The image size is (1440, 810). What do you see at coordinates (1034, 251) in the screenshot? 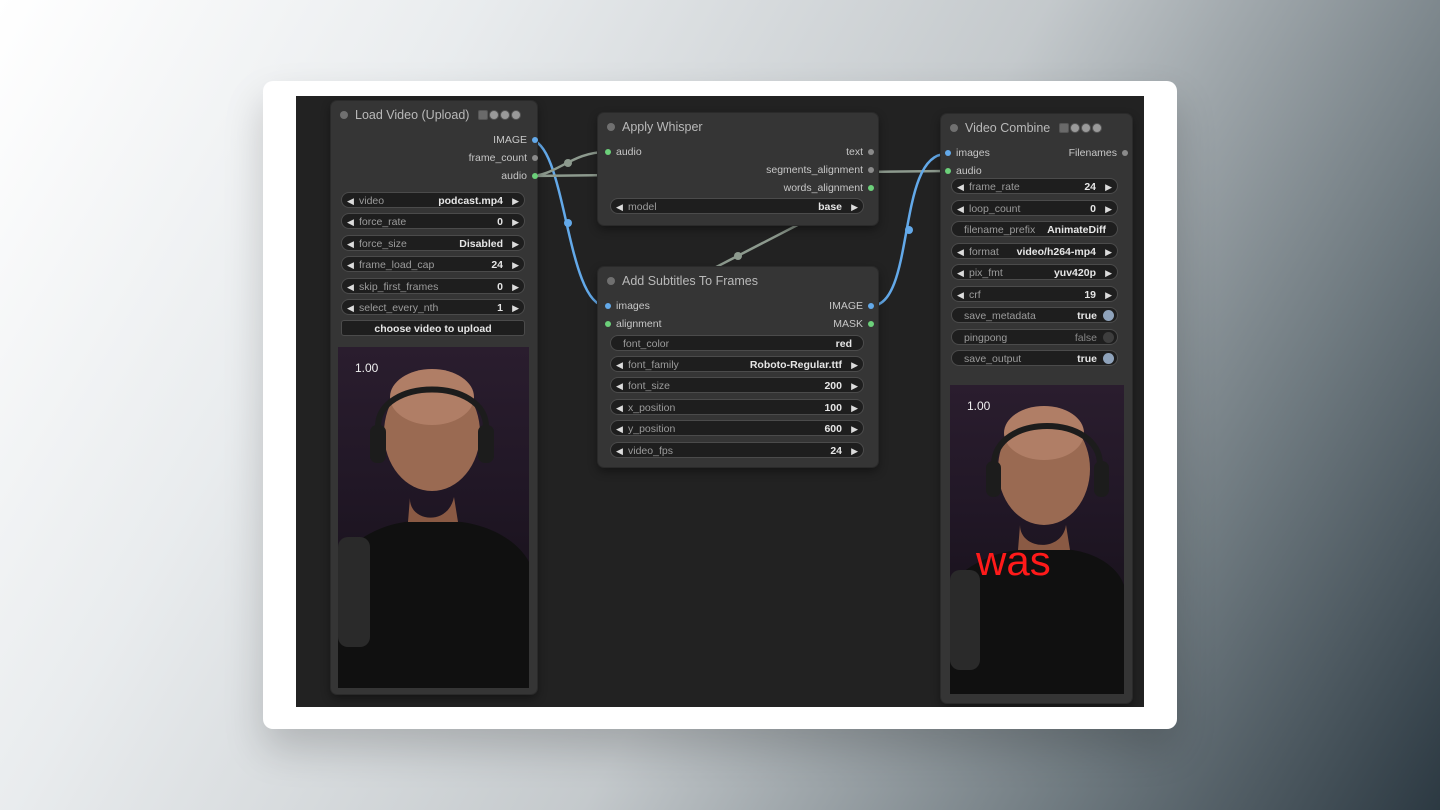
I see `widget-format: ◀ format video/h264-mp4 ▶` at bounding box center [1034, 251].